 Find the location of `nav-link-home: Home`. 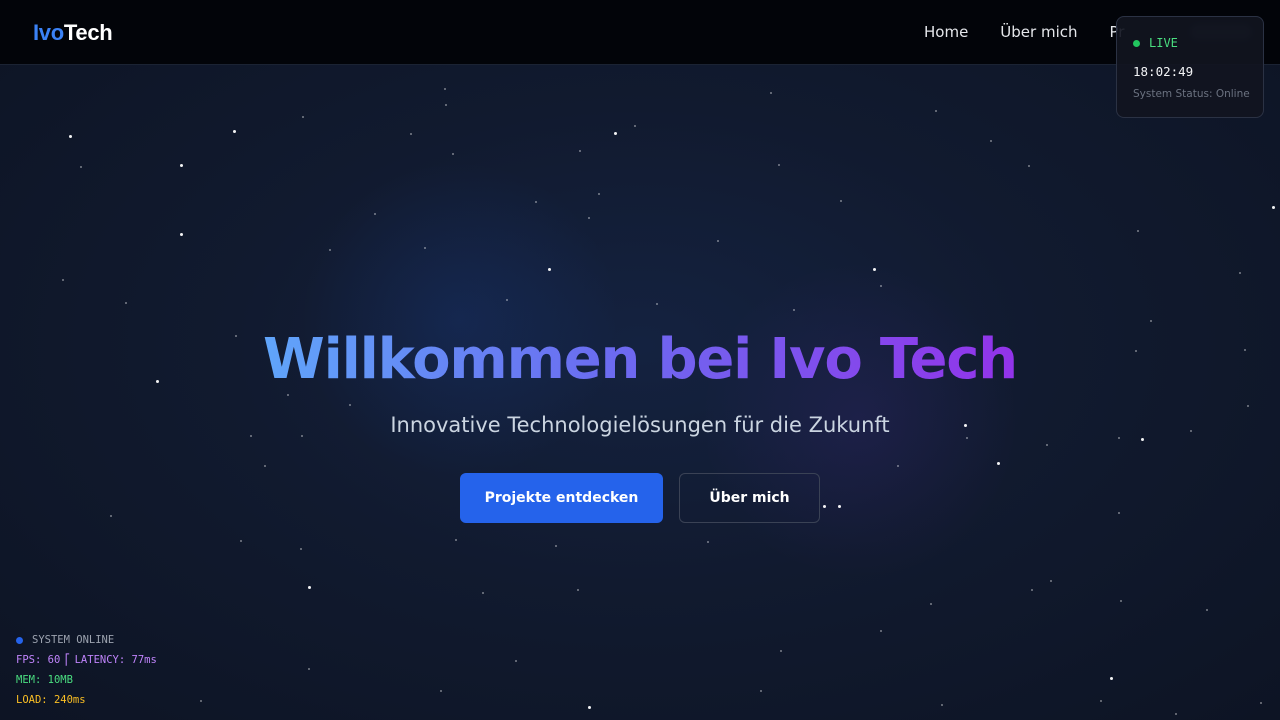

nav-link-home: Home is located at coordinates (946, 32).